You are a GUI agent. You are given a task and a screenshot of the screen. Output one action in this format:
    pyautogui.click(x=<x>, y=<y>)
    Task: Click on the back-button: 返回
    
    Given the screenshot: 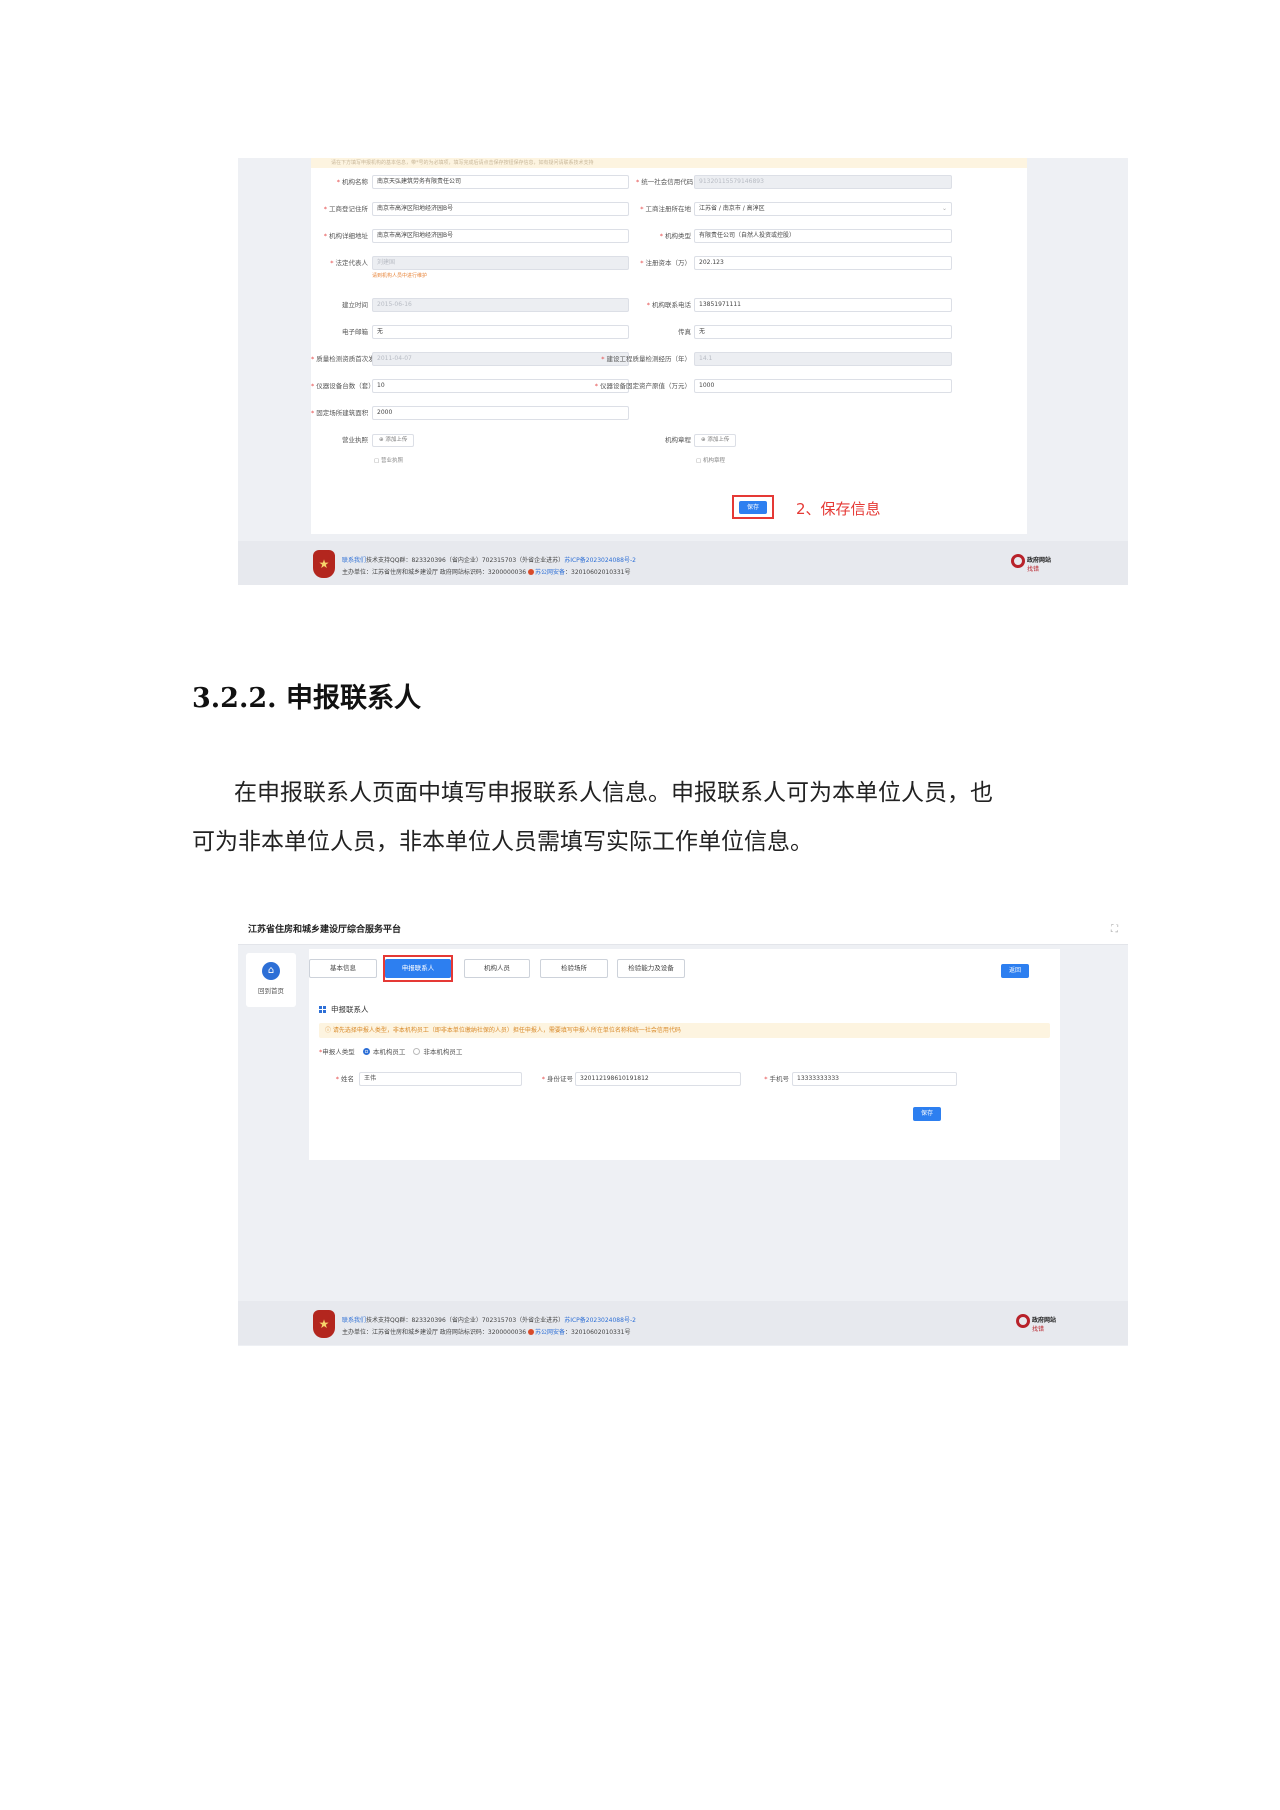 What is the action you would take?
    pyautogui.click(x=1015, y=971)
    